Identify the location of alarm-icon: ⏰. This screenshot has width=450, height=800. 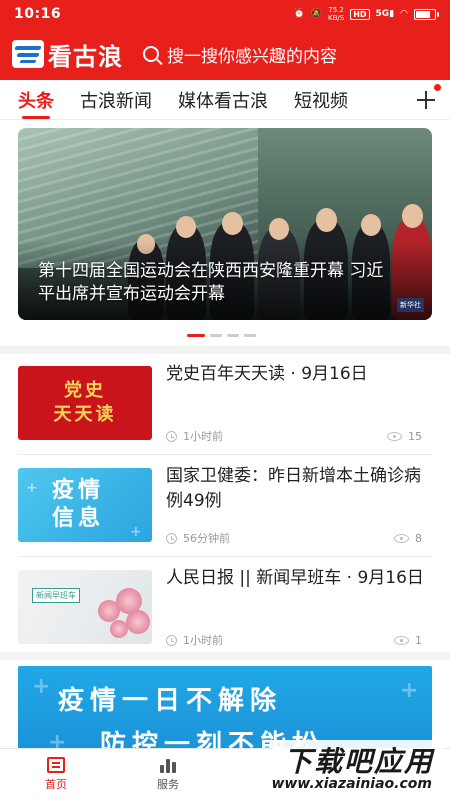
(299, 14).